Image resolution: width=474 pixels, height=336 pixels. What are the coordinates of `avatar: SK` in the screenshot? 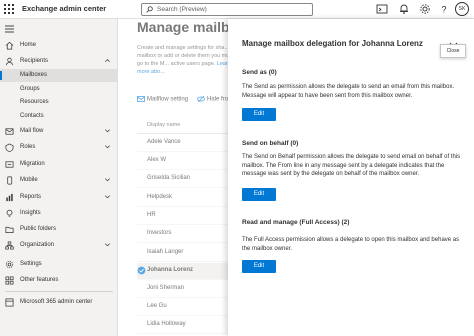 It's located at (462, 9).